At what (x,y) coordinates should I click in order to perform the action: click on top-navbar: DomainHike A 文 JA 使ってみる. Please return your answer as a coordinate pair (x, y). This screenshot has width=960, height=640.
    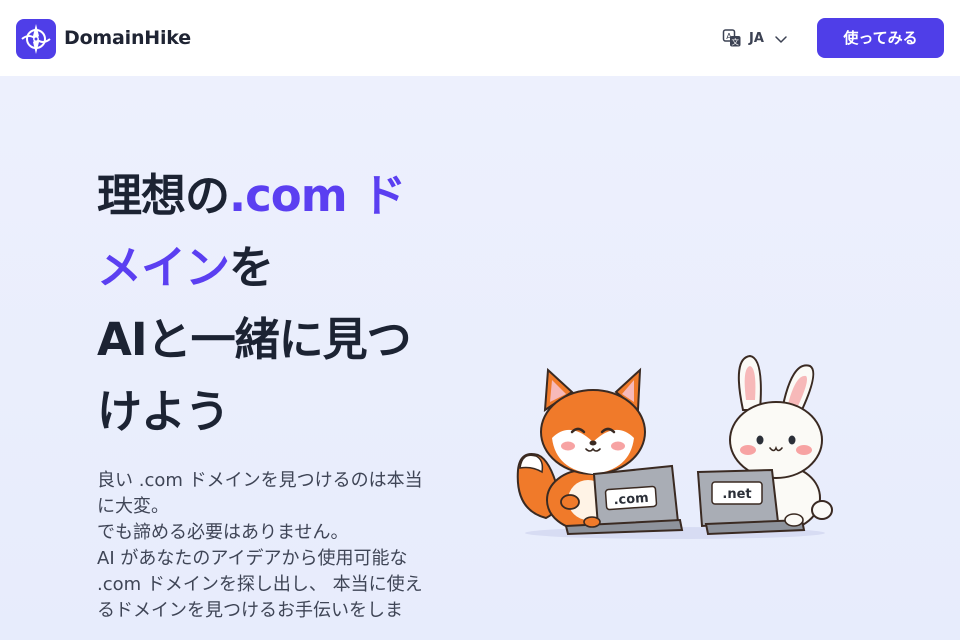
    Looking at the image, I should click on (480, 38).